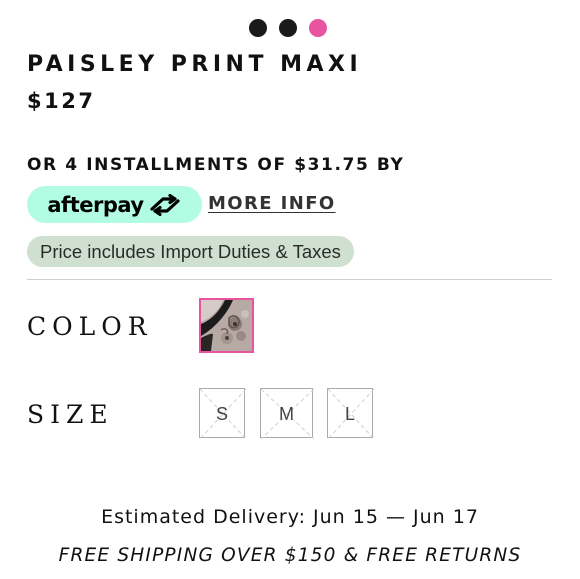  I want to click on size-option-label: M, so click(286, 414).